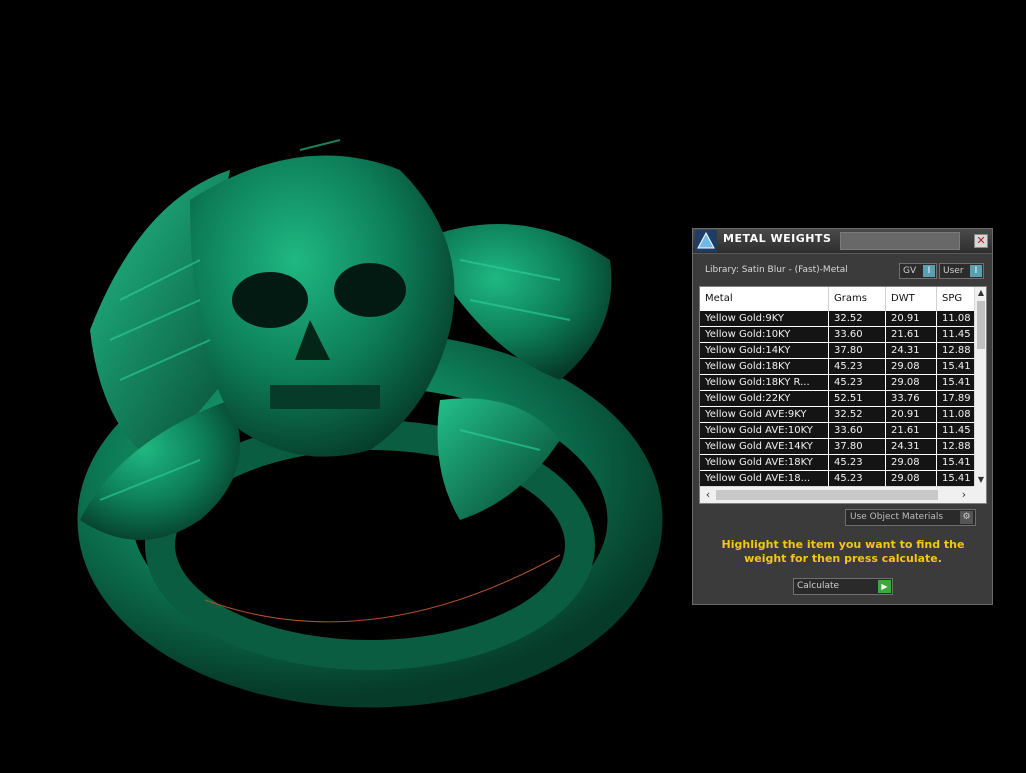 This screenshot has width=1026, height=773. I want to click on cell-metal: Yellow Gold:10KY, so click(764, 334).